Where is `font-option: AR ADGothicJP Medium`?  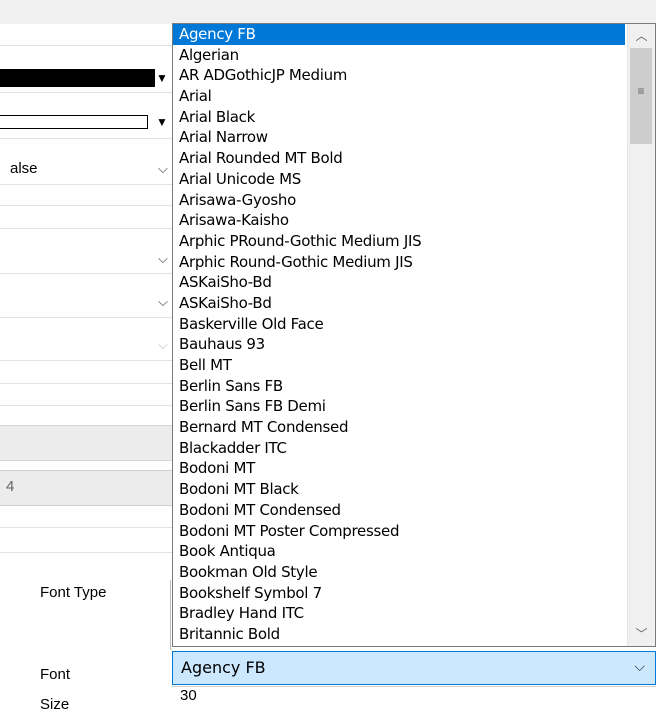
font-option: AR ADGothicJP Medium is located at coordinates (399, 75).